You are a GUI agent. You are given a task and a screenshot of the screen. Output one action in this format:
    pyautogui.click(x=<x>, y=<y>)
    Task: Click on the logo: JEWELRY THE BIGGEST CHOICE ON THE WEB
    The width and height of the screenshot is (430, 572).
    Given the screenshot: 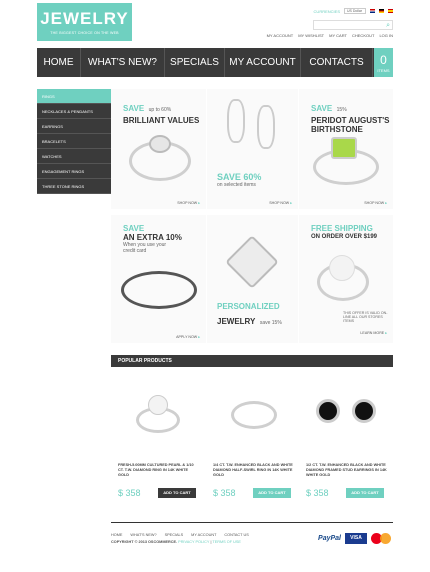 What is the action you would take?
    pyautogui.click(x=84, y=22)
    